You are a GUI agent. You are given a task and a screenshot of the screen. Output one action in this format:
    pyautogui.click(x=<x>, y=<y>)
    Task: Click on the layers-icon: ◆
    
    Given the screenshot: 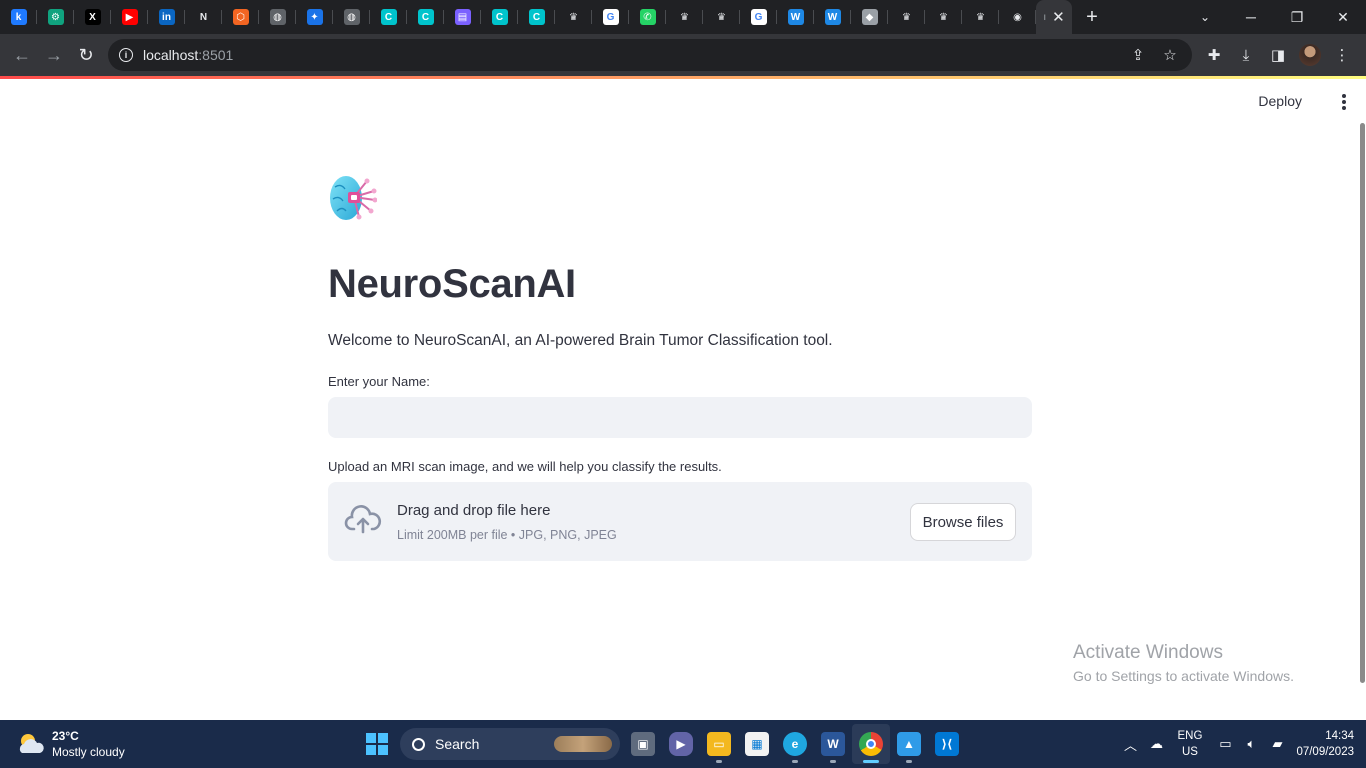 What is the action you would take?
    pyautogui.click(x=869, y=17)
    